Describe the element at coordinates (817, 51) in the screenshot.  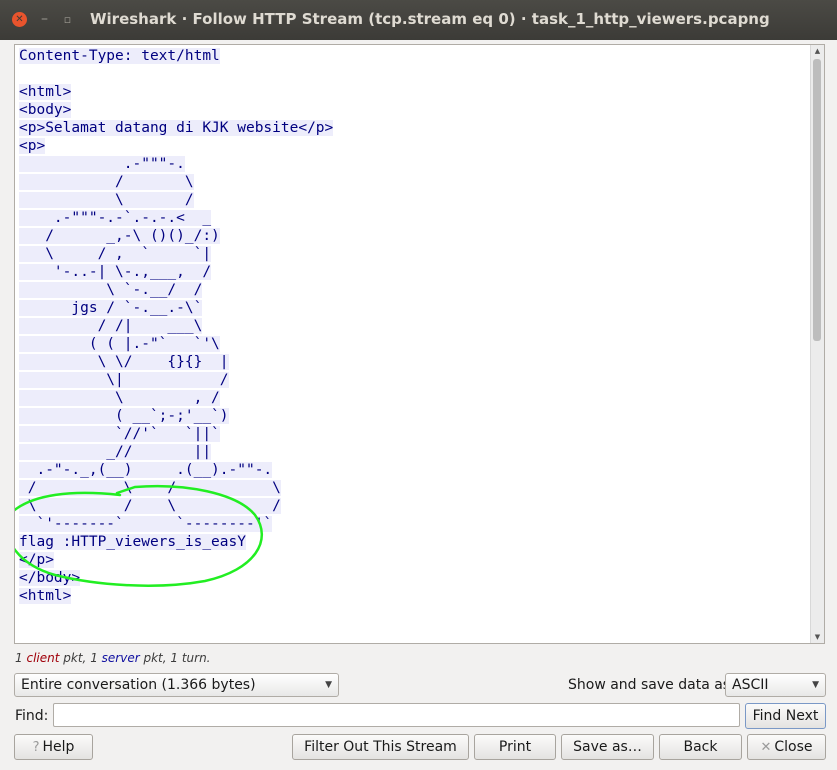
I see `scroll-up-arrow-icon: ▲` at that location.